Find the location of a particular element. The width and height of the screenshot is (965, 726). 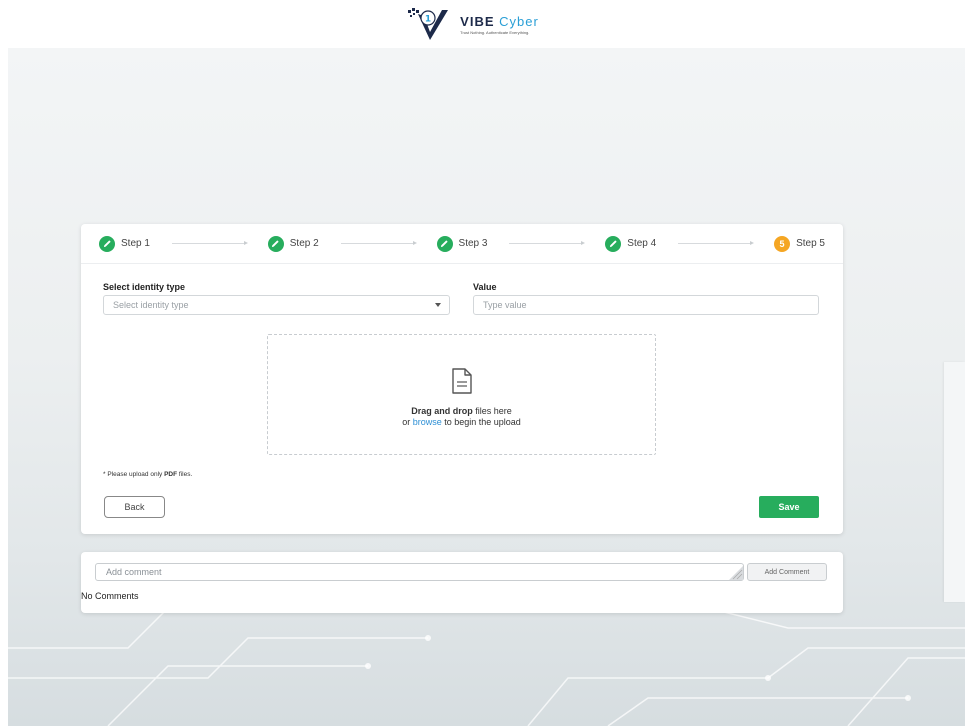

identity-type-placeholder: Select identity type is located at coordinates (151, 305).